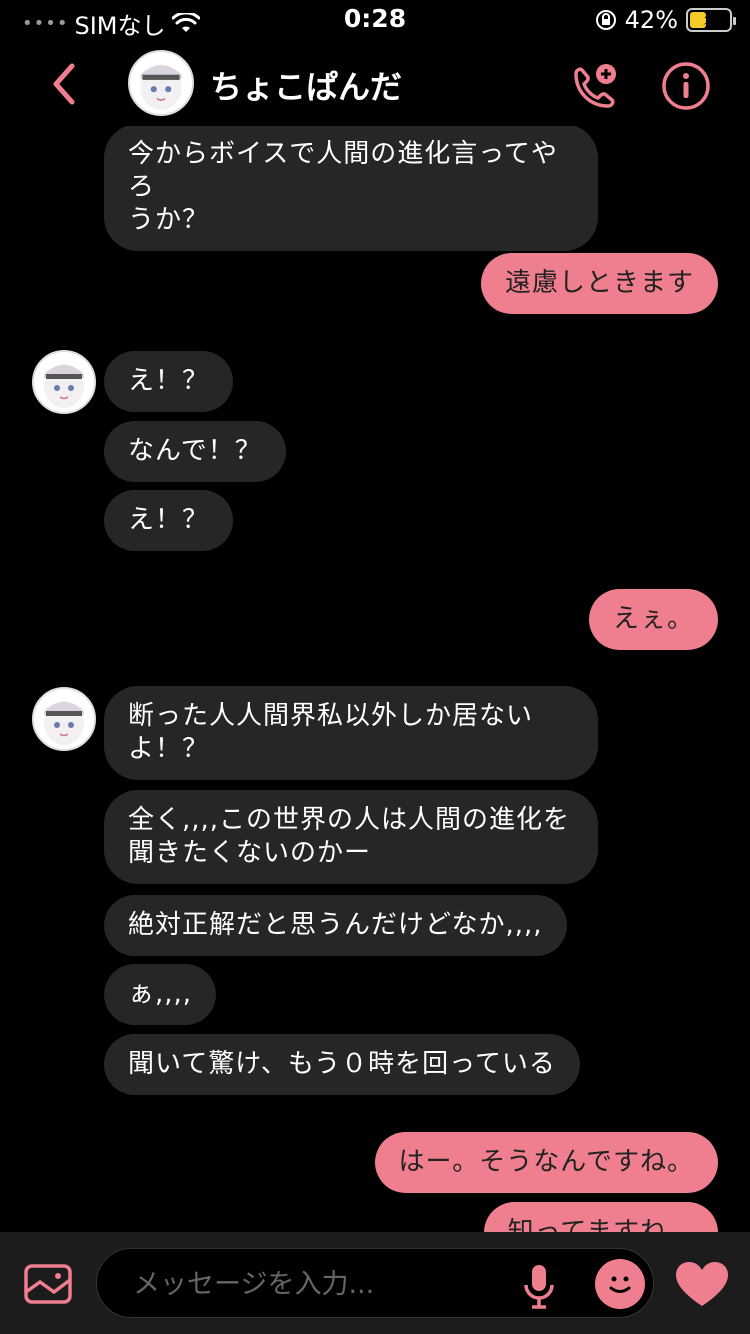 The width and height of the screenshot is (750, 1334). I want to click on call-button, so click(595, 87).